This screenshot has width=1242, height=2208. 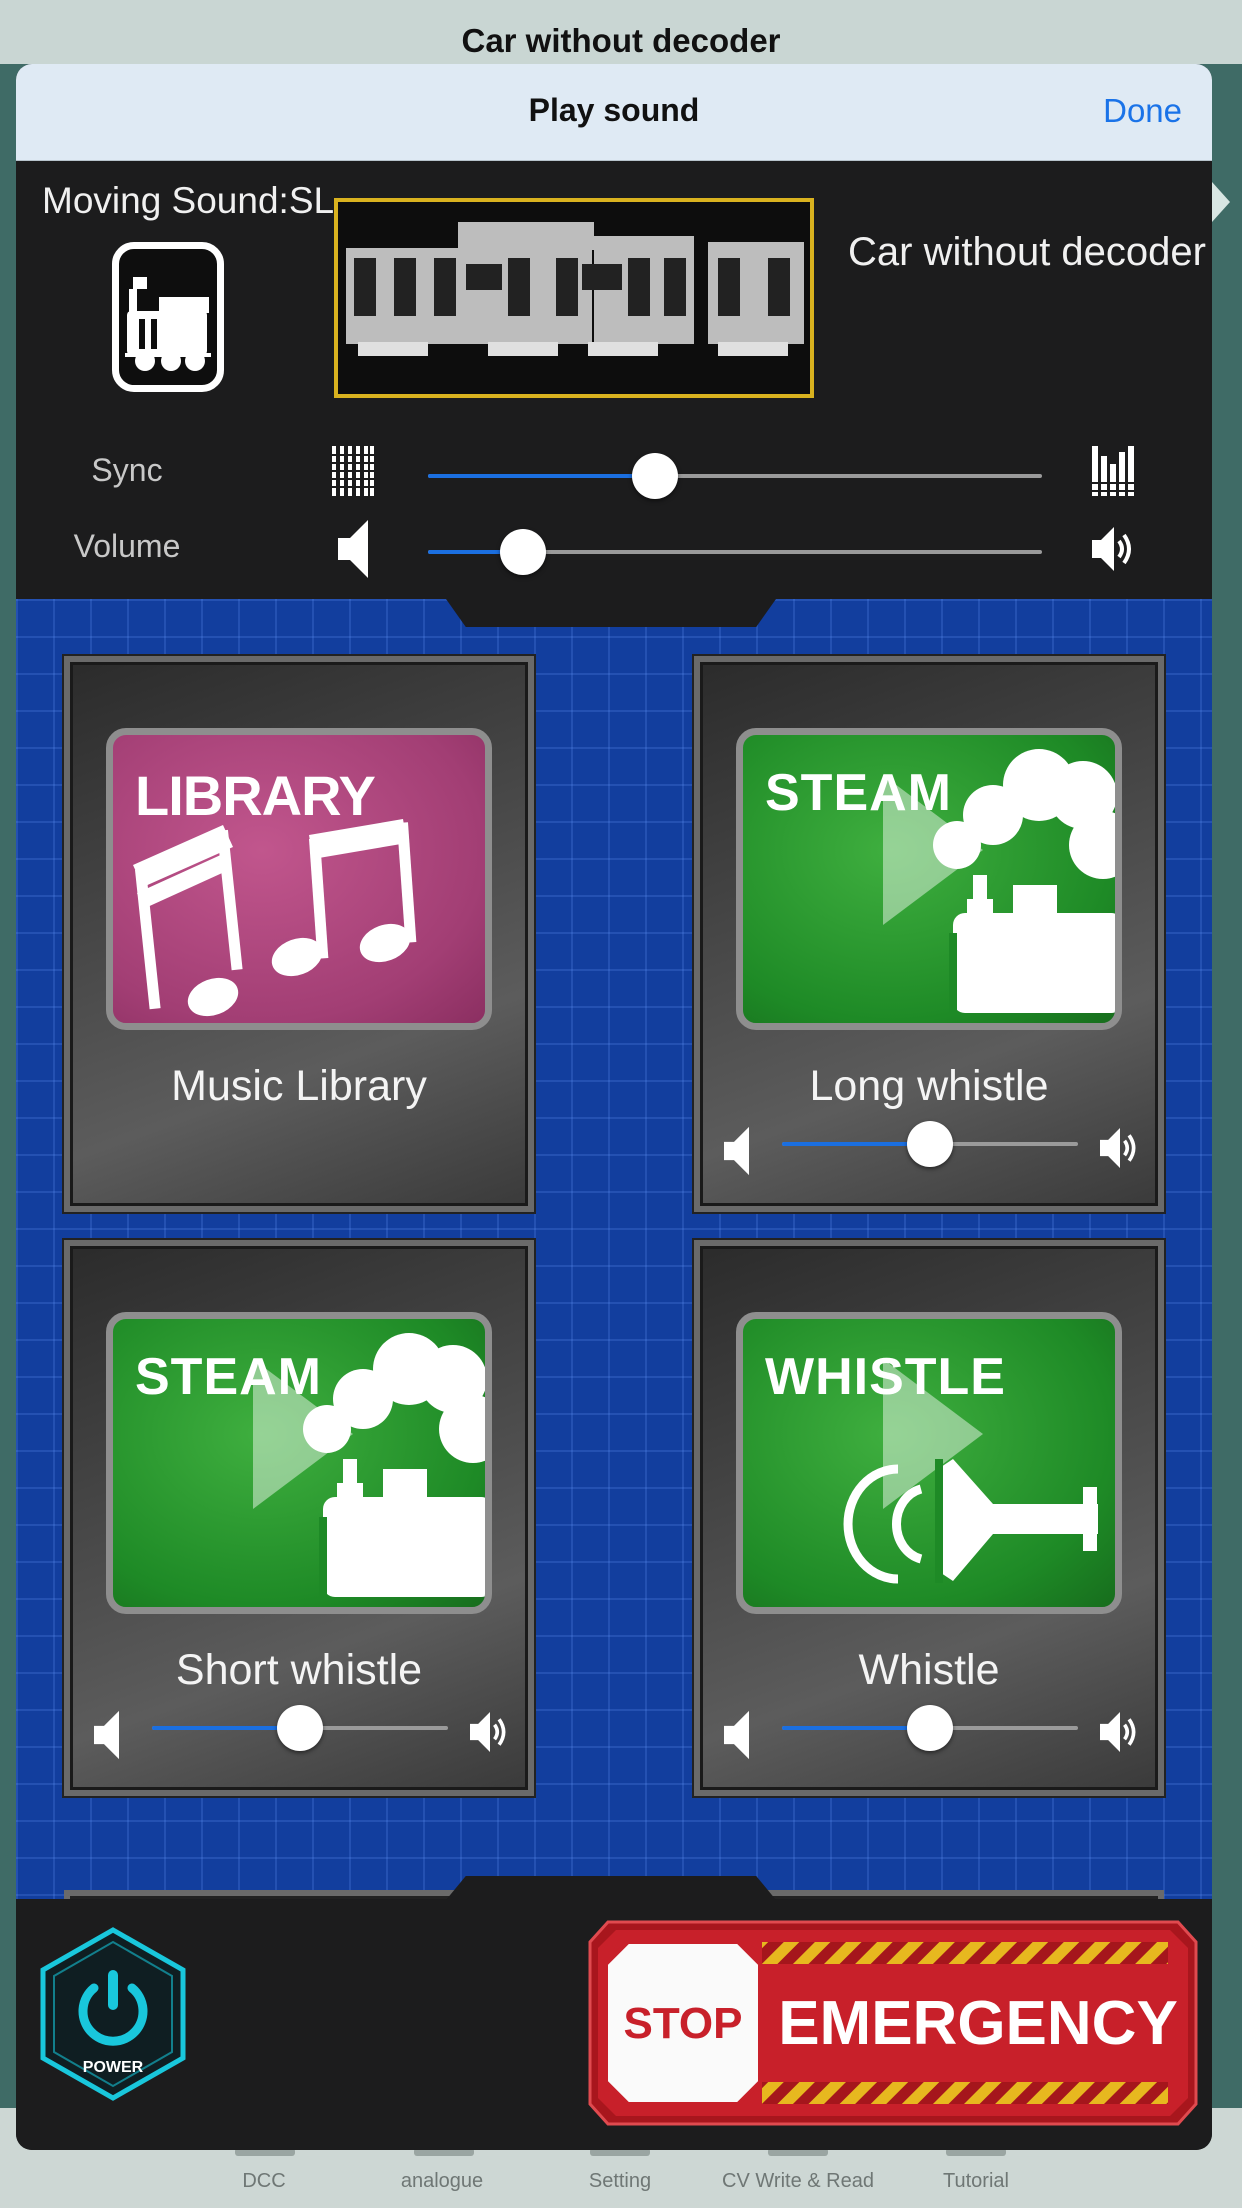 I want to click on stop-label: STOP, so click(x=682, y=2023).